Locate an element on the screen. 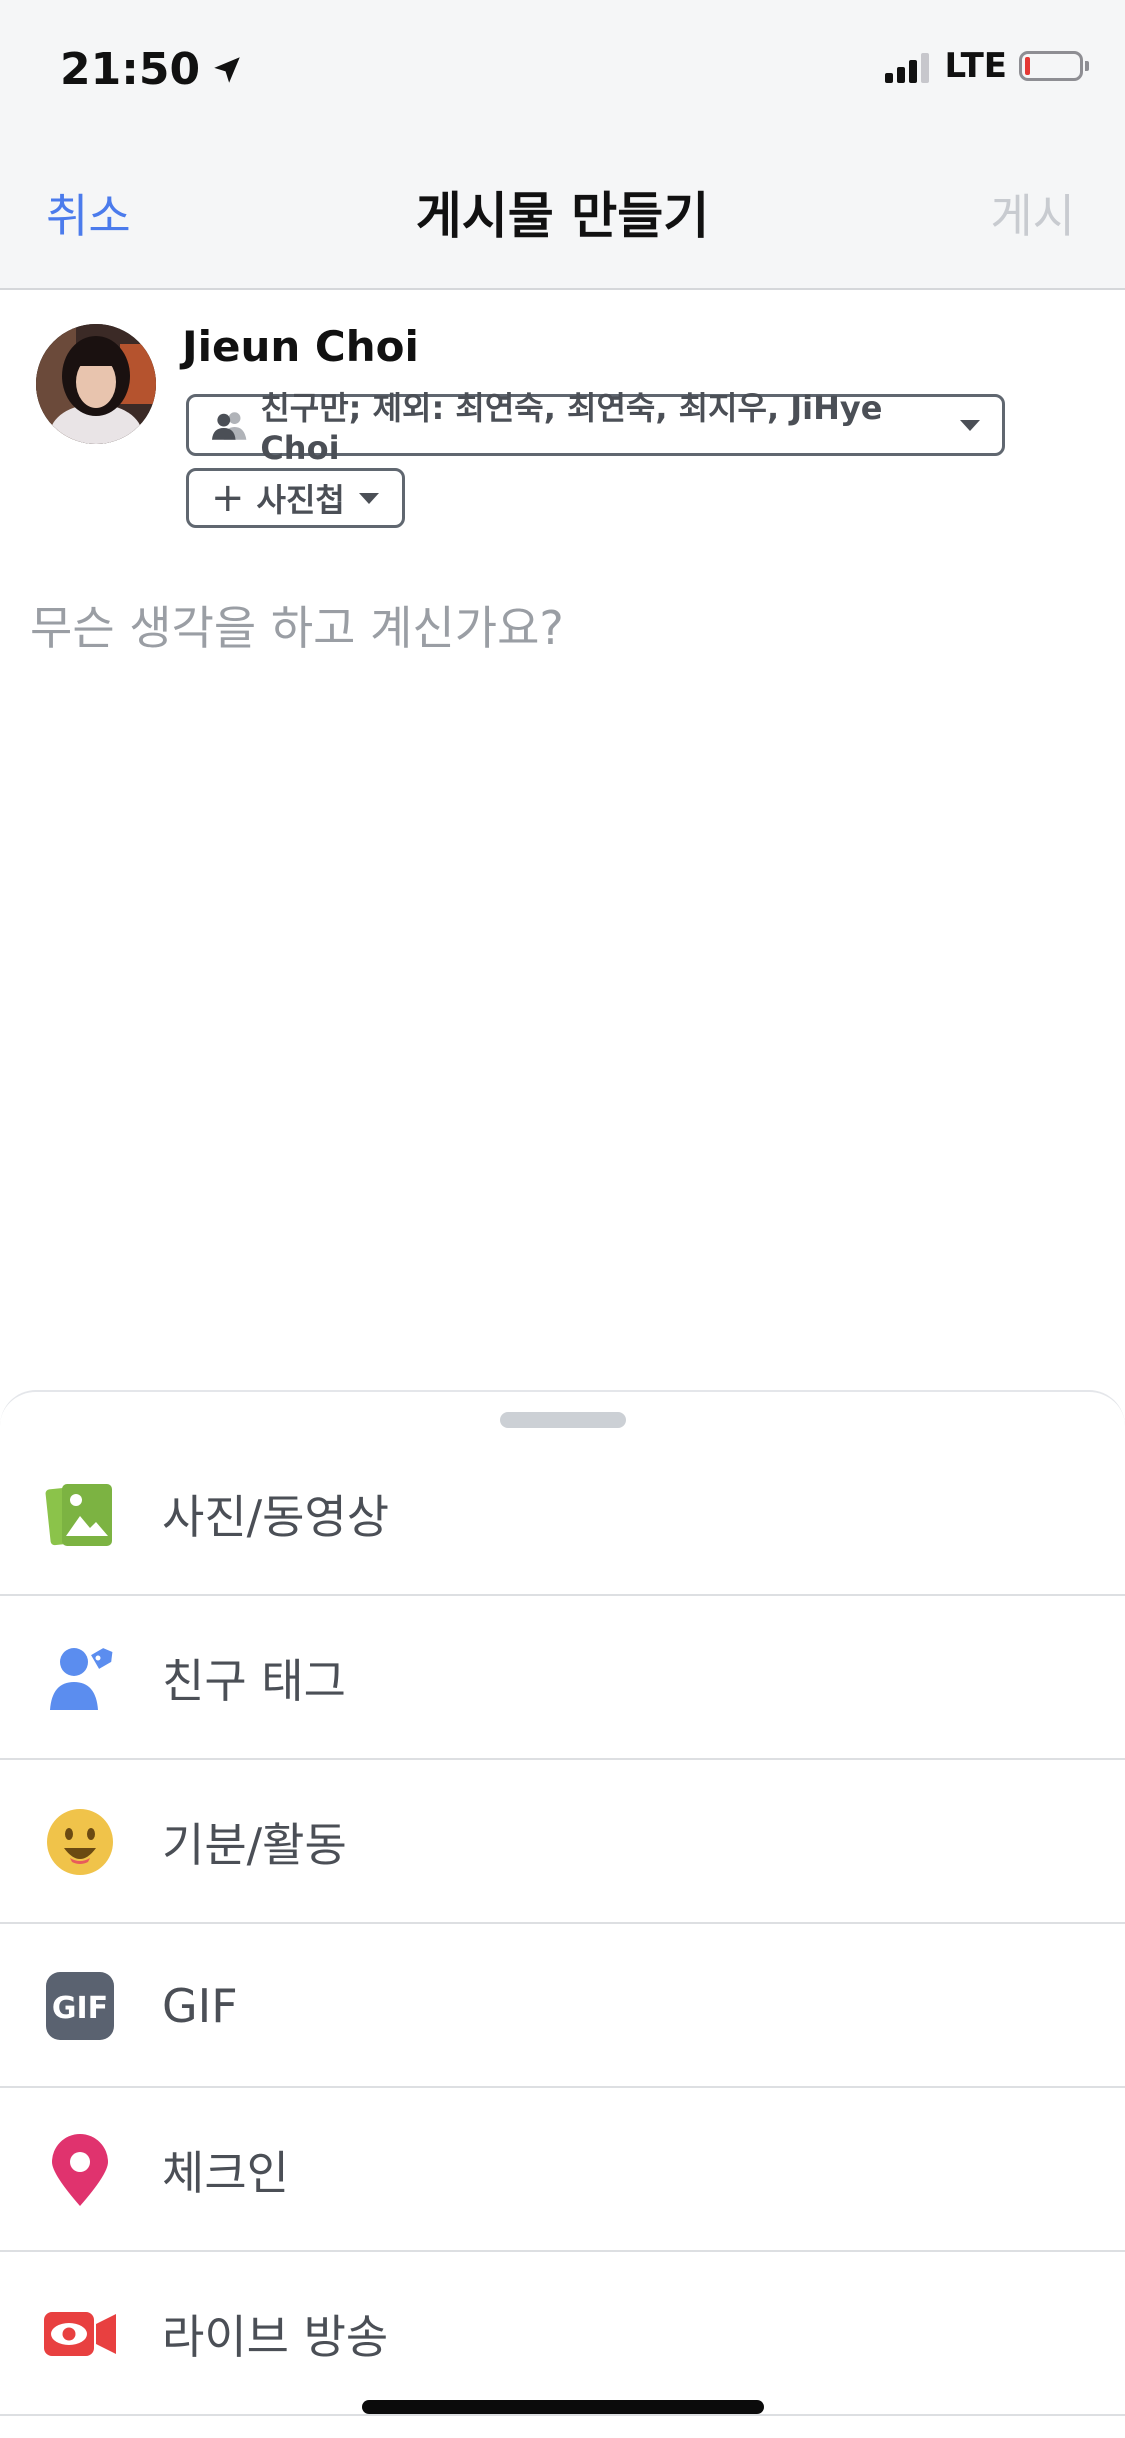 The height and width of the screenshot is (2438, 1125). network-type: LTE is located at coordinates (975, 66).